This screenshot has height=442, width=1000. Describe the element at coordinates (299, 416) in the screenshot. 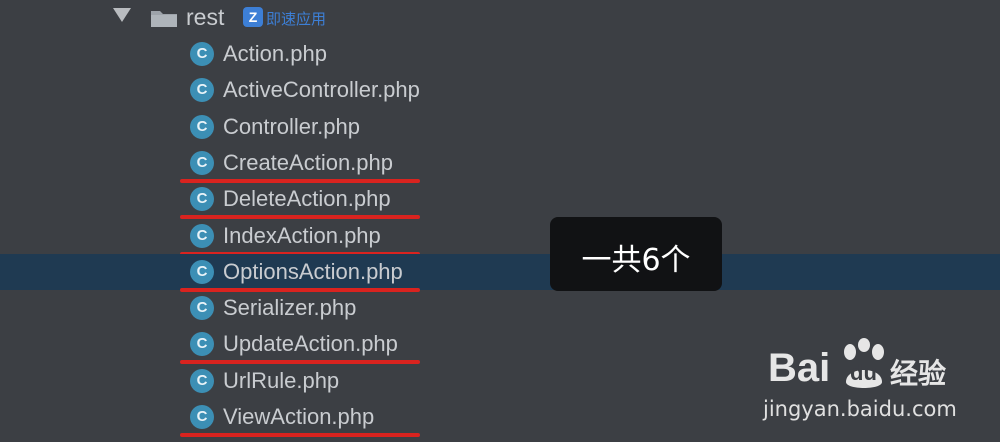

I see `file-name: ViewAction.php` at that location.